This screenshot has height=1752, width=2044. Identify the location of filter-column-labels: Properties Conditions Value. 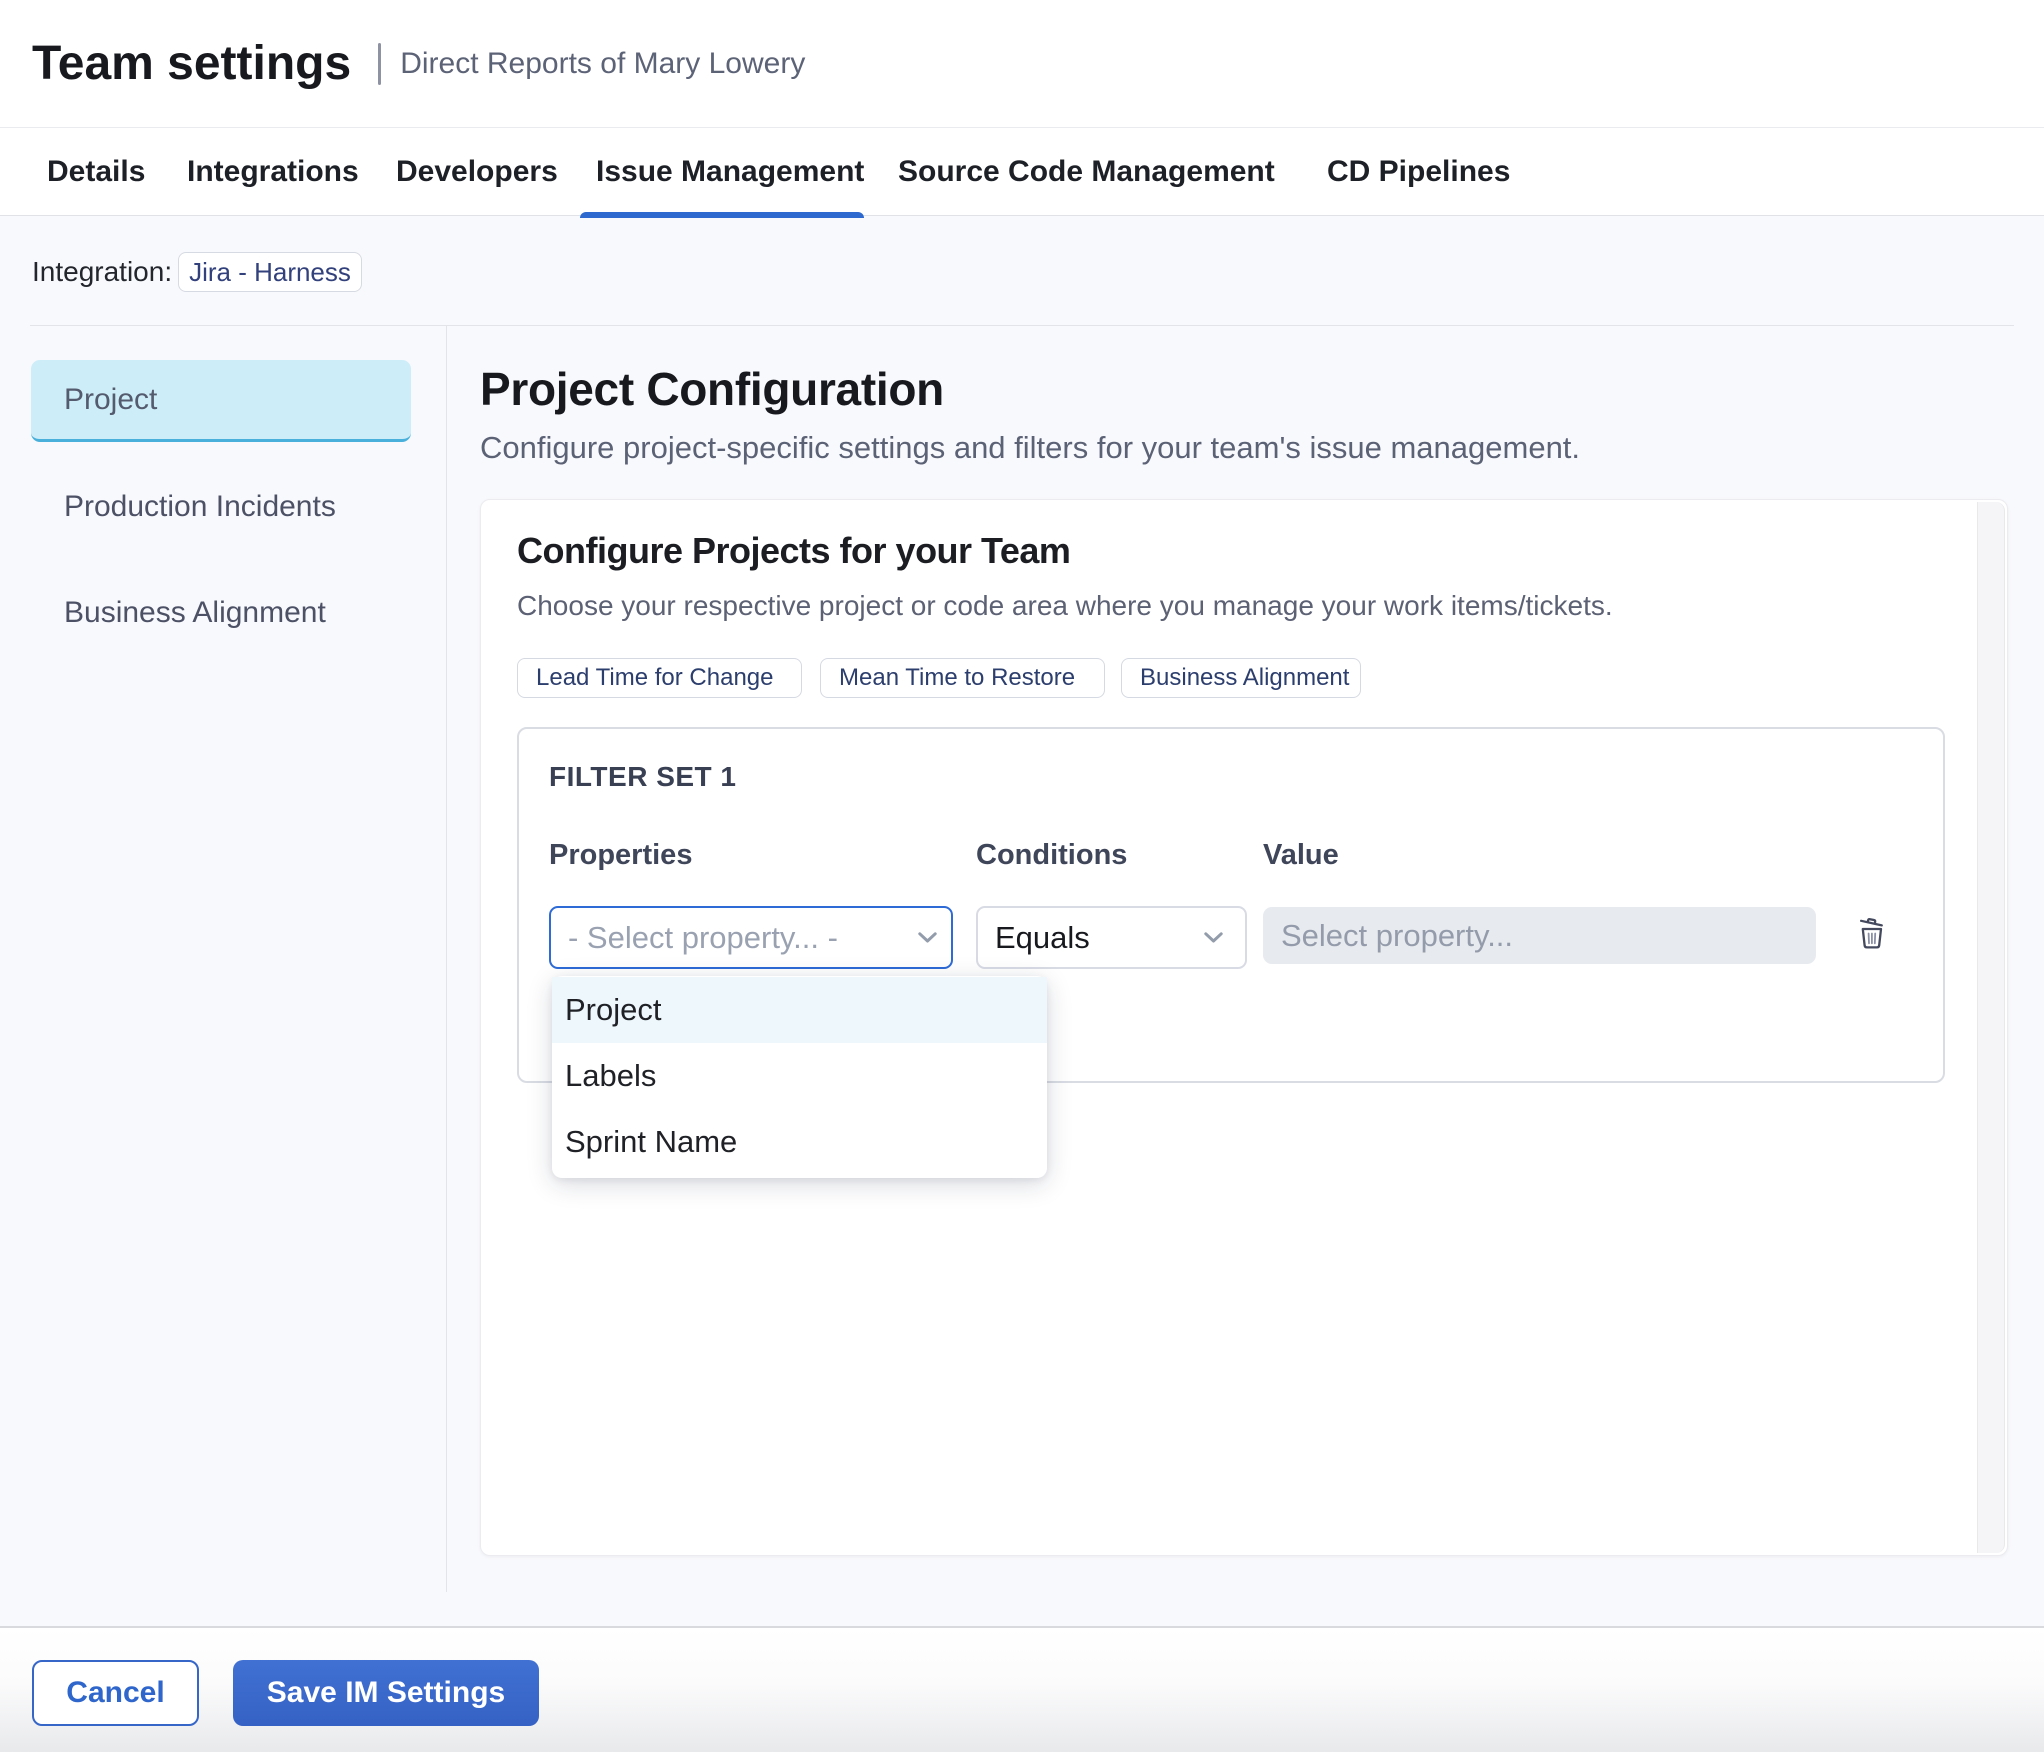
(1231, 855).